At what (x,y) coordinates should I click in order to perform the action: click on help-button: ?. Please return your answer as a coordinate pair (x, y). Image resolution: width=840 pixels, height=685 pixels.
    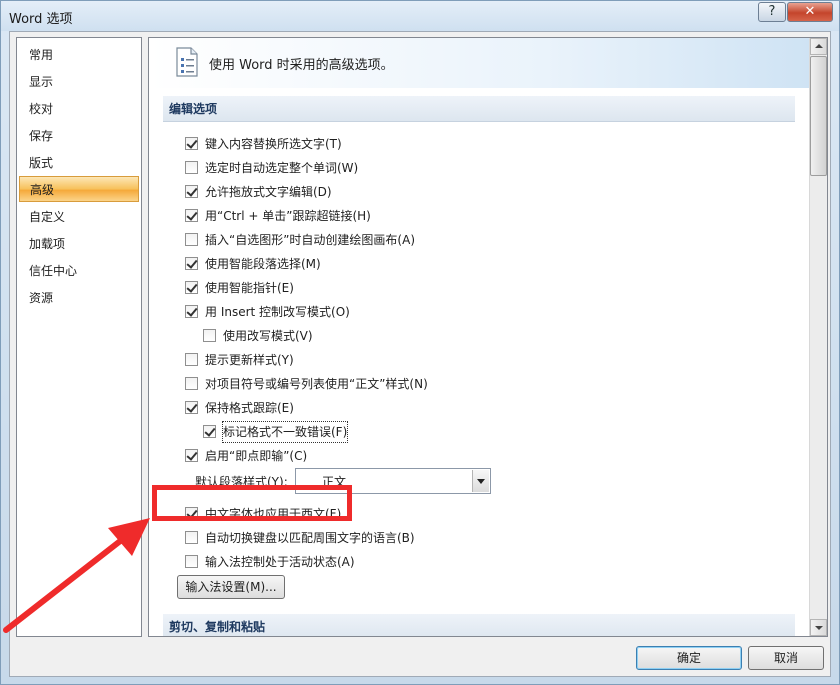
    Looking at the image, I should click on (772, 12).